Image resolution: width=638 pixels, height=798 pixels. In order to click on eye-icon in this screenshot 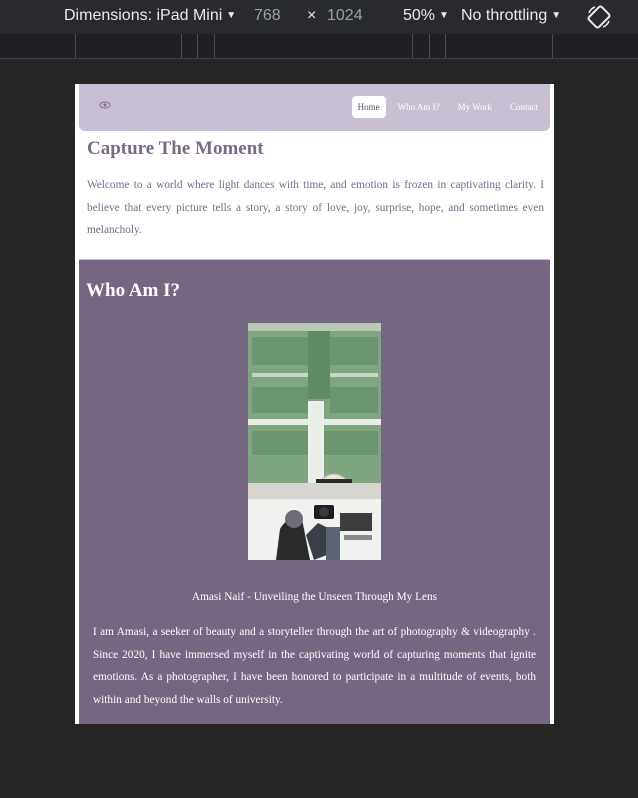, I will do `click(105, 105)`.